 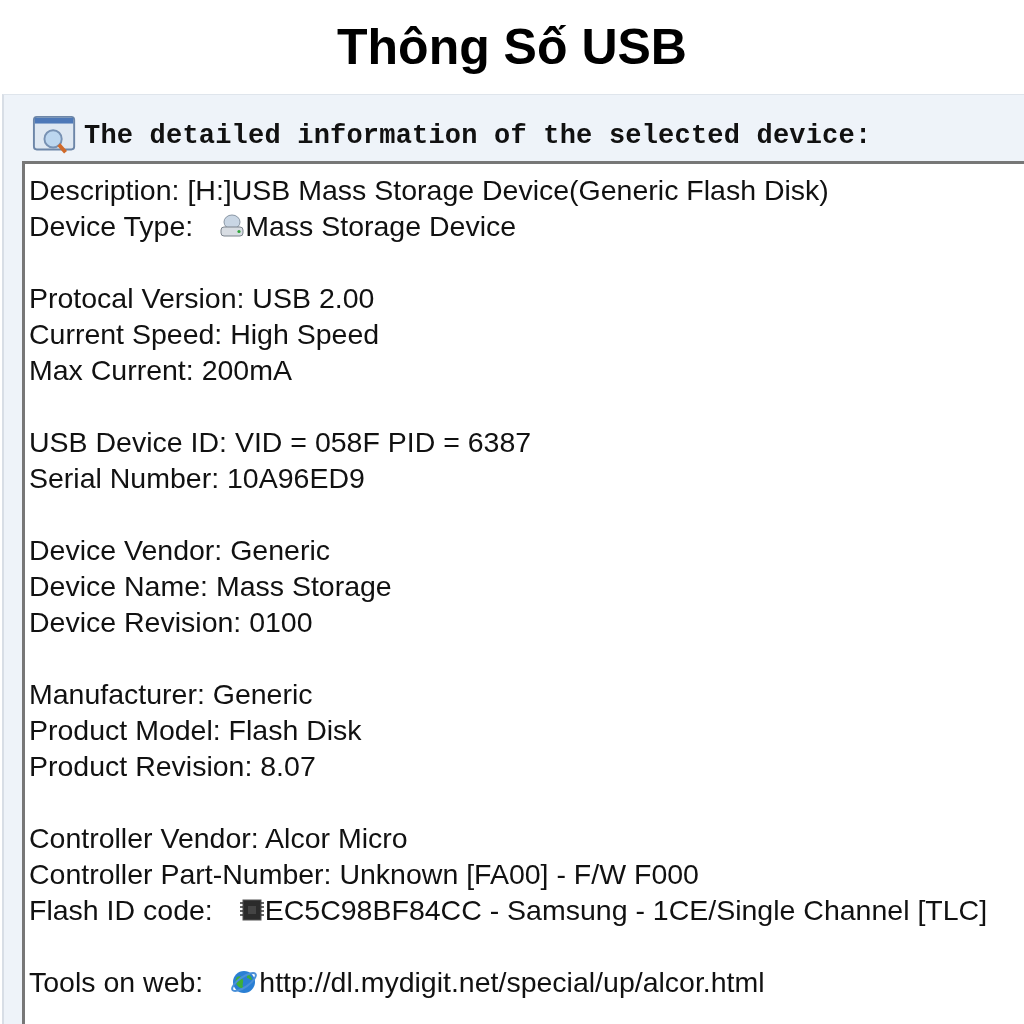 What do you see at coordinates (280, 442) in the screenshot?
I see `detail-line: USB Device ID: VID = 058F PID = 6387` at bounding box center [280, 442].